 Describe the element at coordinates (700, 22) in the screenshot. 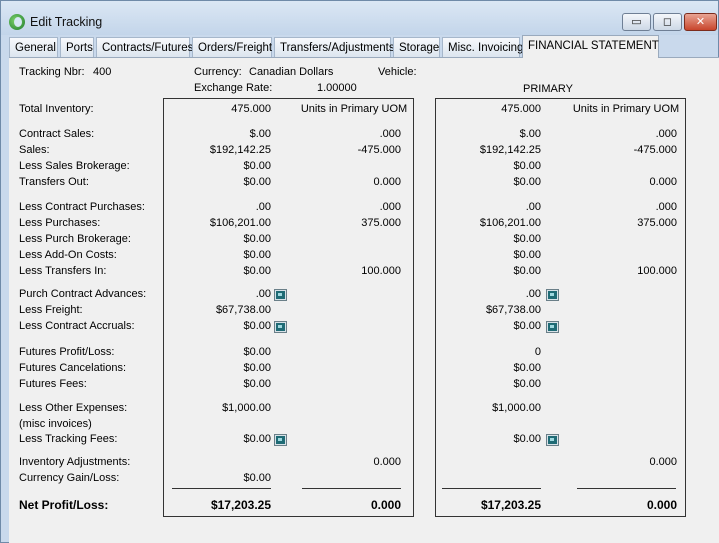

I see `close-button: ✕` at that location.